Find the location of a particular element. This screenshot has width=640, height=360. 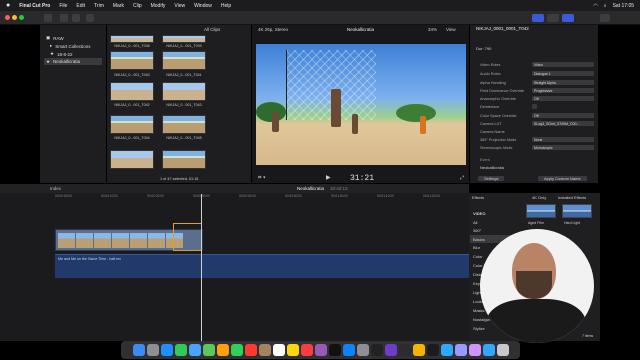

search-icon: ⌕ is located at coordinates (605, 6).